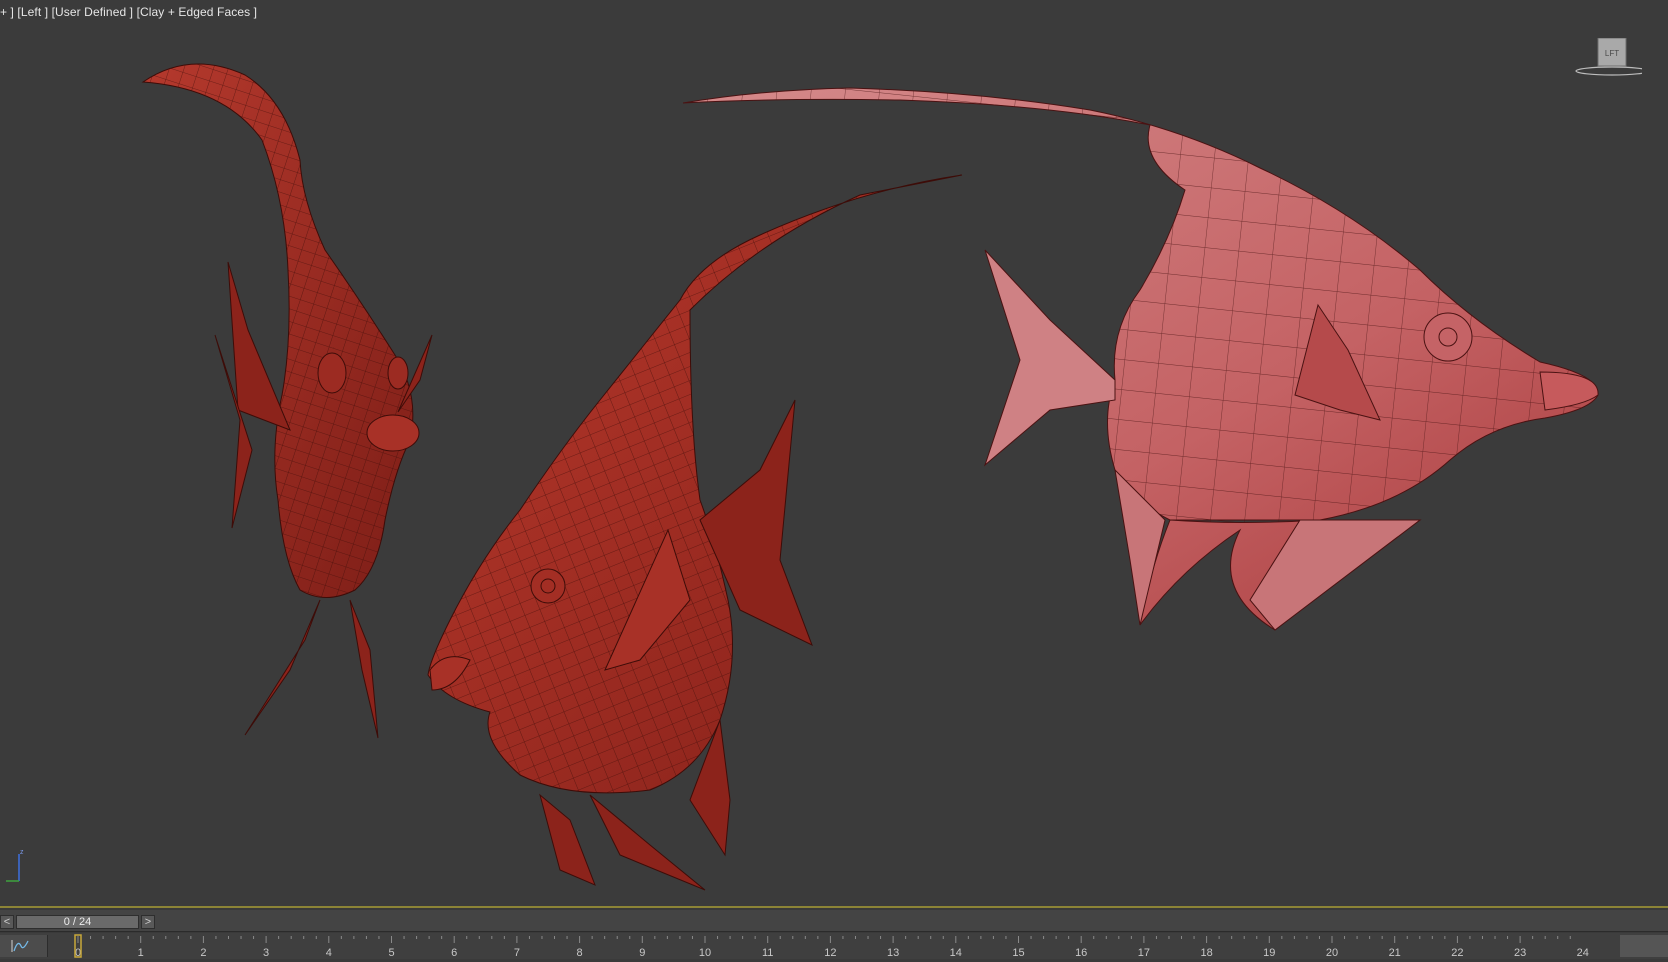 Image resolution: width=1668 pixels, height=962 pixels. What do you see at coordinates (1608, 71) in the screenshot?
I see `viewcube-compass-ring` at bounding box center [1608, 71].